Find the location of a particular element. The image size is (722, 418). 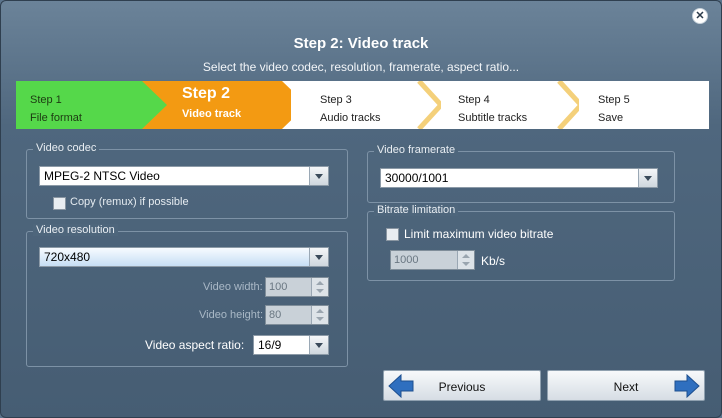

step-2: Step 2 Video track is located at coordinates (224, 105).